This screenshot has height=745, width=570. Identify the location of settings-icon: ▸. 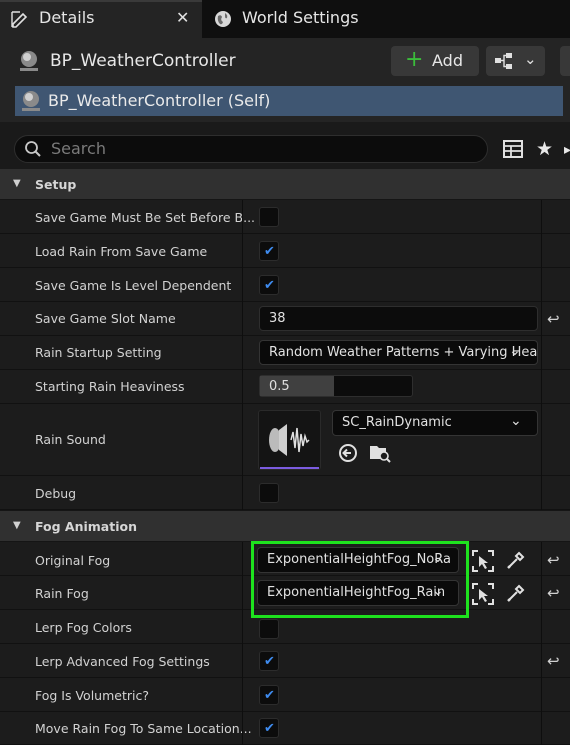
(567, 150).